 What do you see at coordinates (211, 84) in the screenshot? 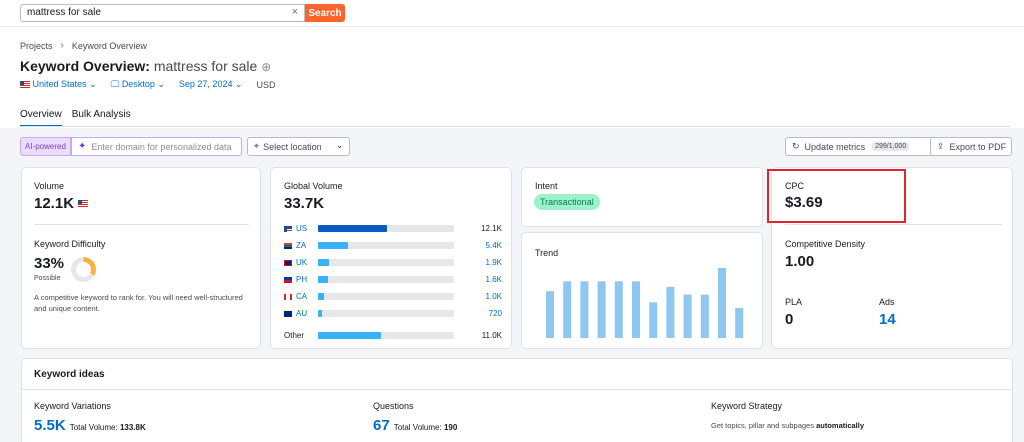
I see `date-filter: Sep 27, 2024 ⌄` at bounding box center [211, 84].